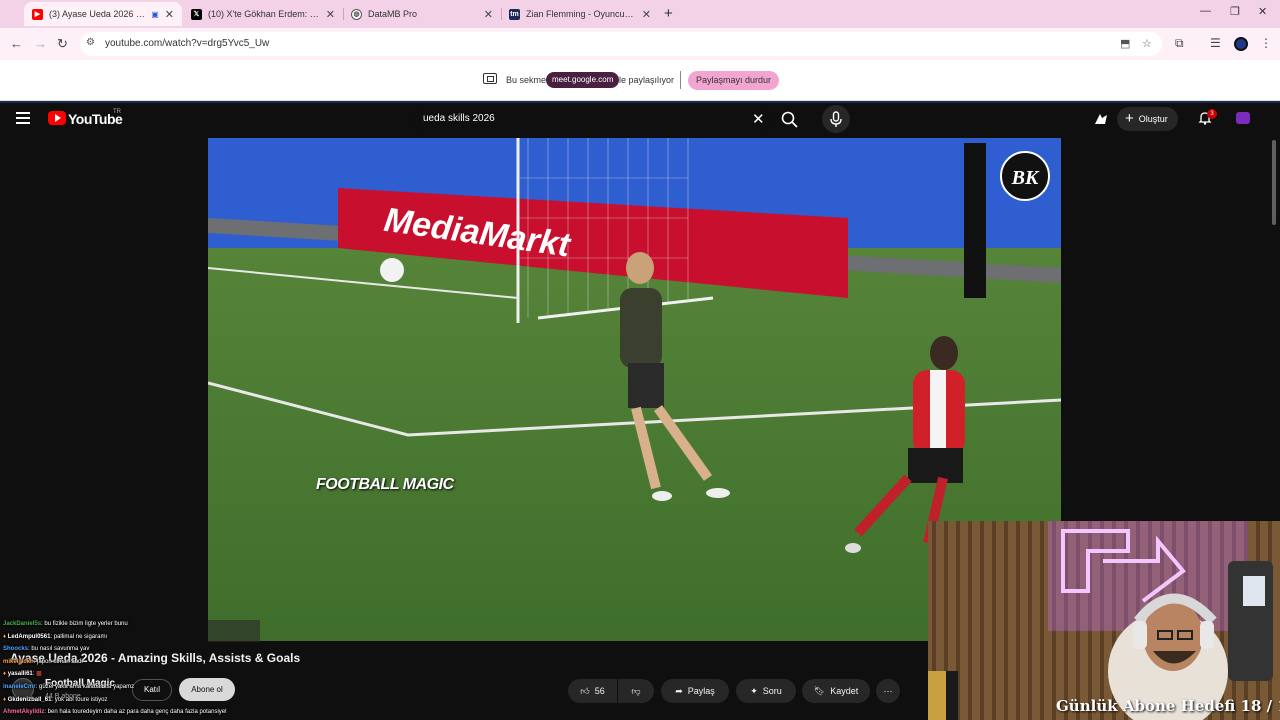 The width and height of the screenshot is (1280, 720). I want to click on tab-title: (10) X'te Gökhan Erdem: "fabin, so click(264, 14).